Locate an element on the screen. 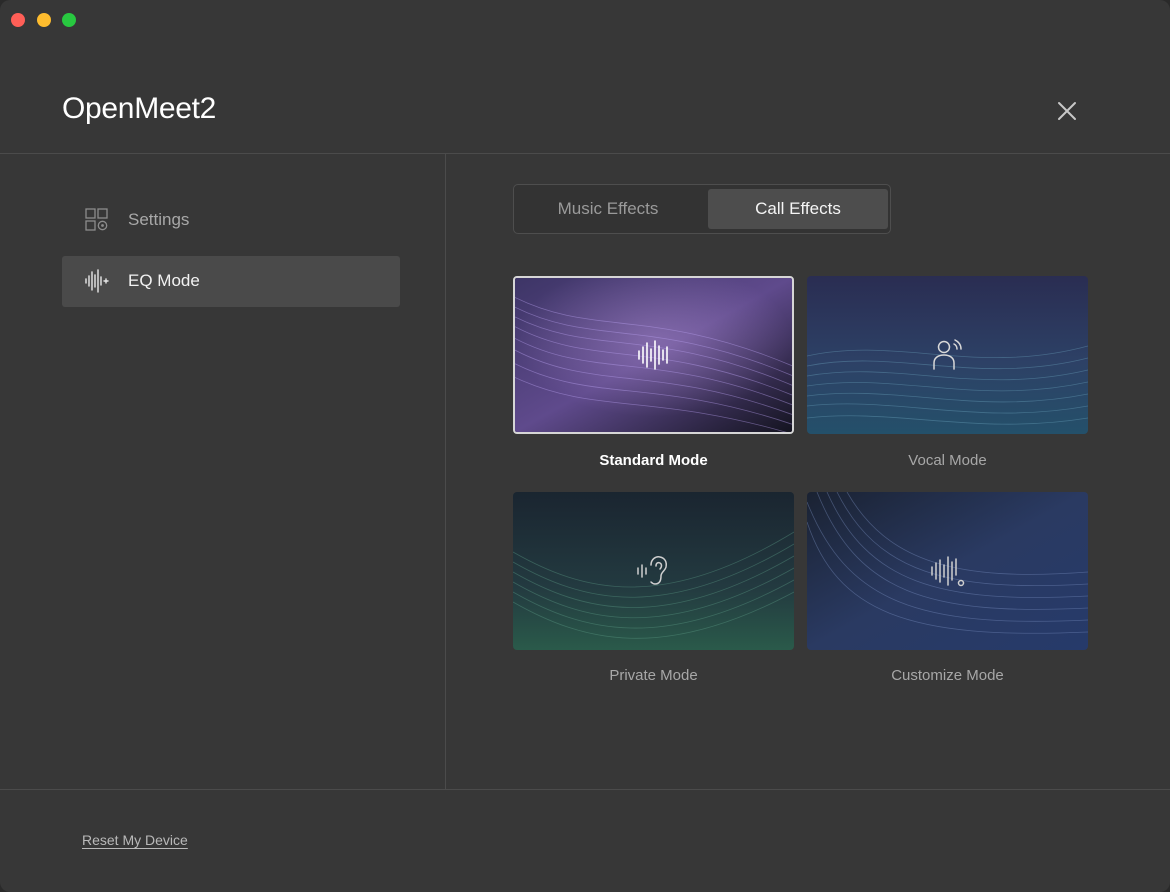 The width and height of the screenshot is (1170, 892). tab-call-effects: Call Effects is located at coordinates (798, 209).